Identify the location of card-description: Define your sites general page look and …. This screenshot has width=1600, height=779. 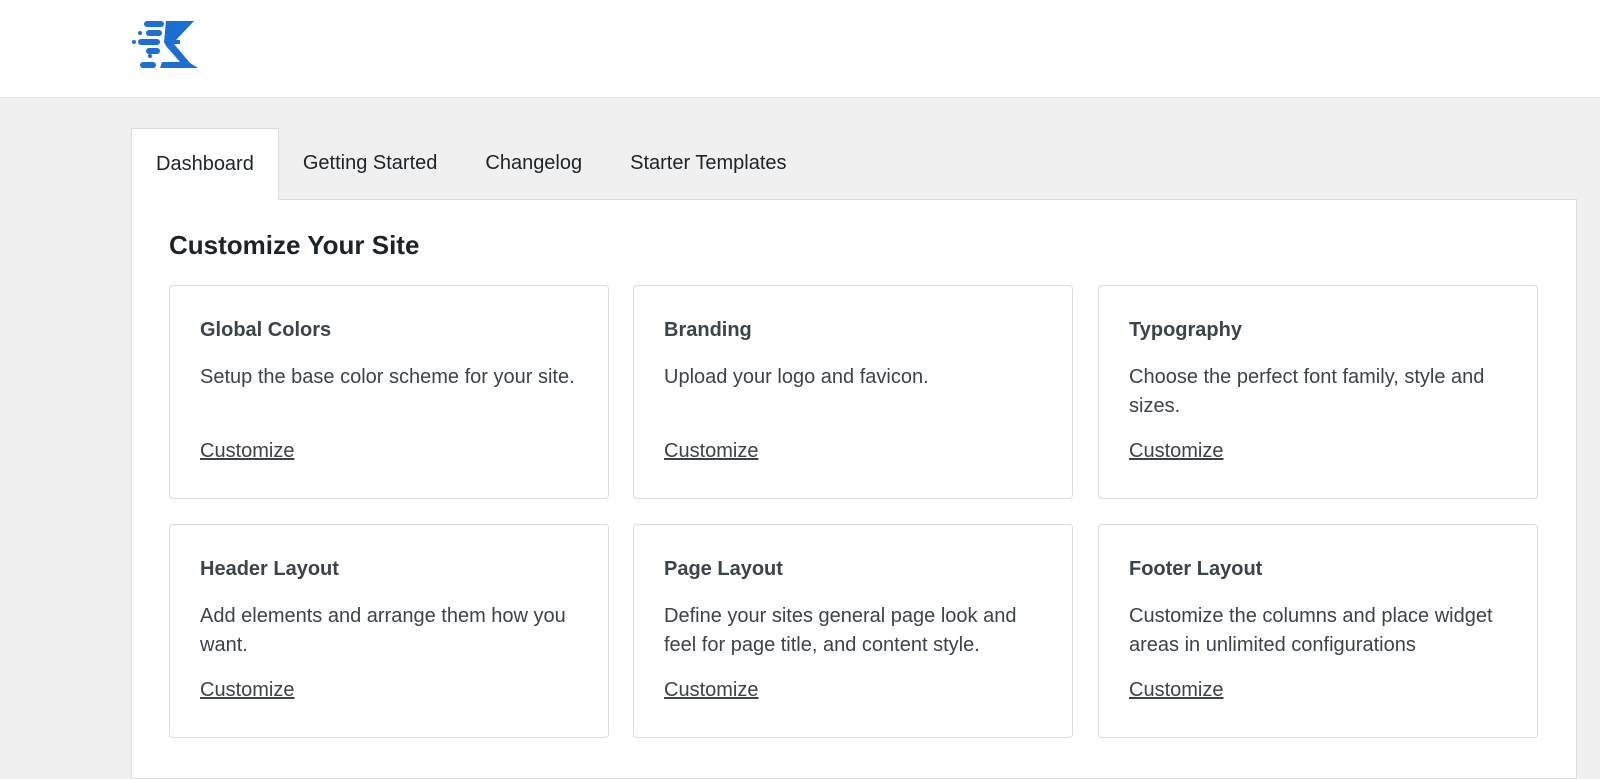
(840, 630).